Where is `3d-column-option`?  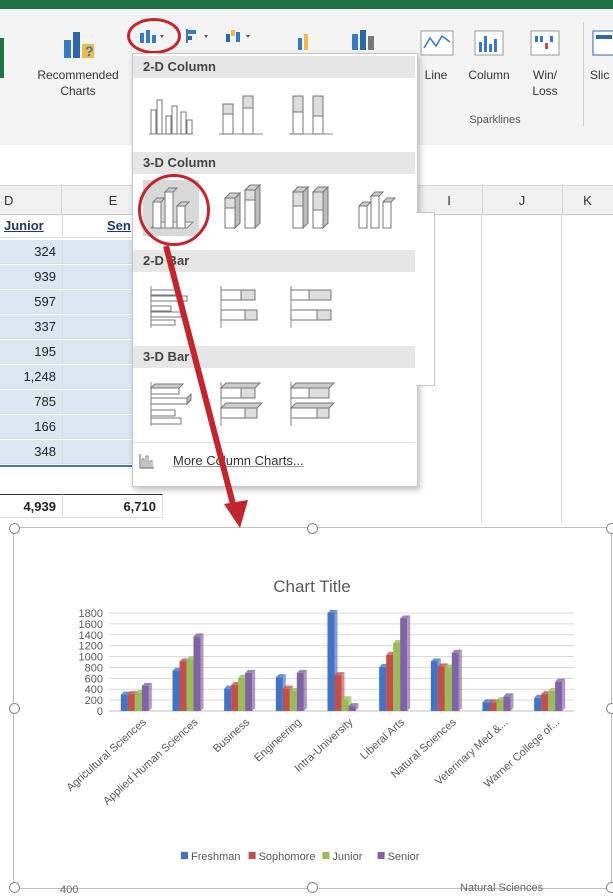 3d-column-option is located at coordinates (379, 208).